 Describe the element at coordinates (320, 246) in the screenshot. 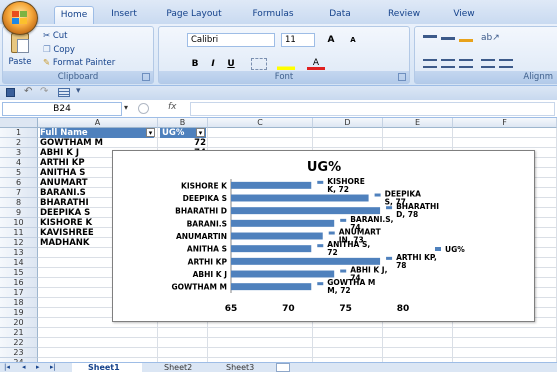

I see `data-label-marker` at that location.